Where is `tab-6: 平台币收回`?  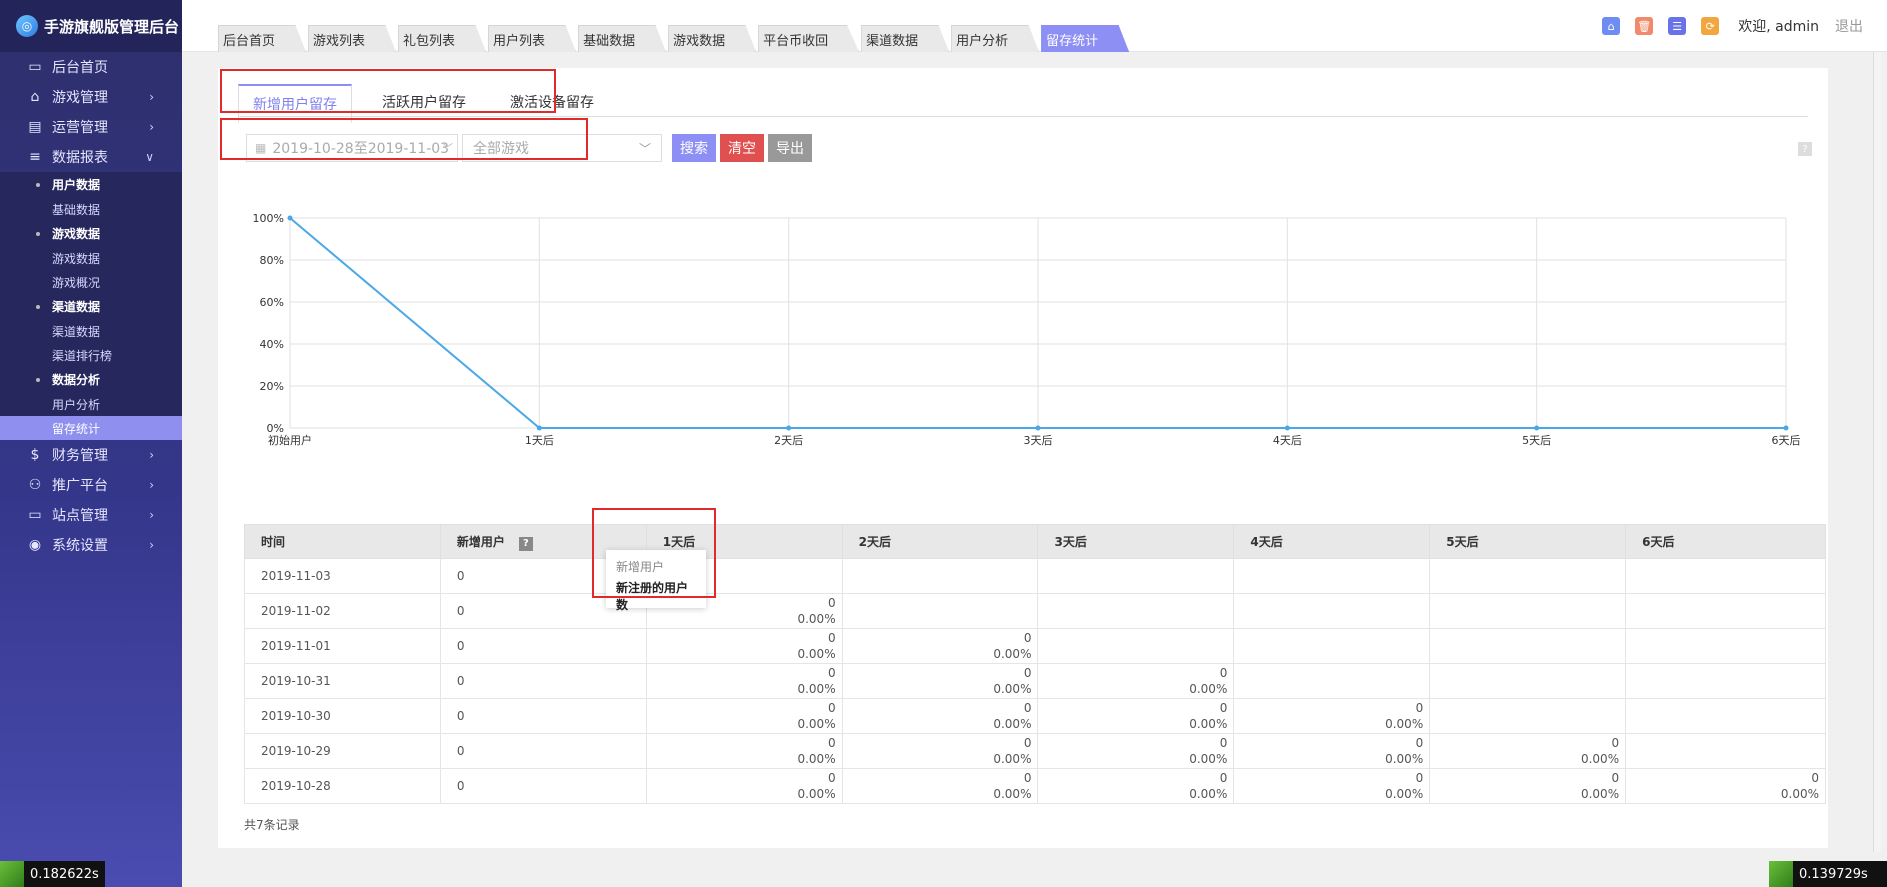 tab-6: 平台币收回 is located at coordinates (809, 38).